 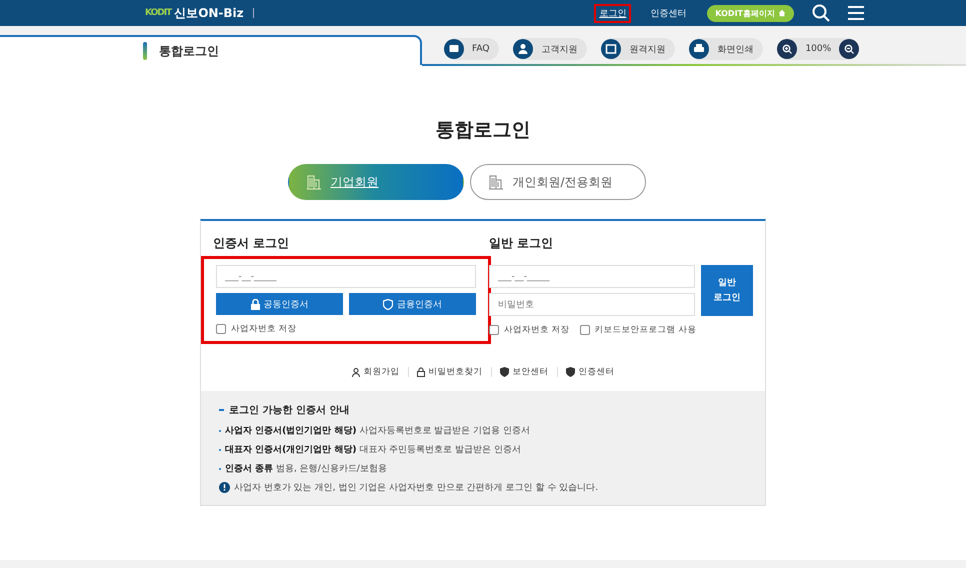 What do you see at coordinates (289, 410) in the screenshot?
I see `guide-heading: 로그인 가능한 인증서 안내` at bounding box center [289, 410].